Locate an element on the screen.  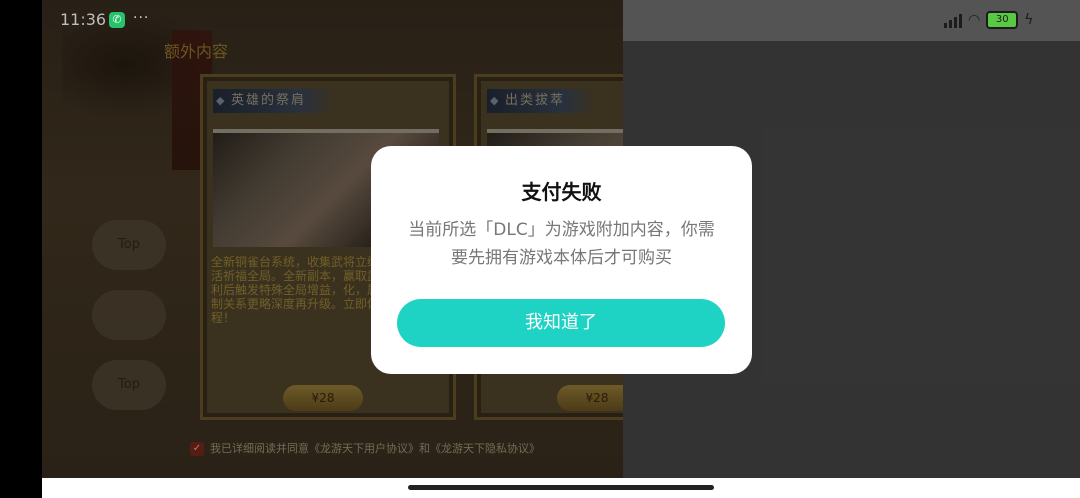
dialog-title: 支付失败 is located at coordinates (561, 192).